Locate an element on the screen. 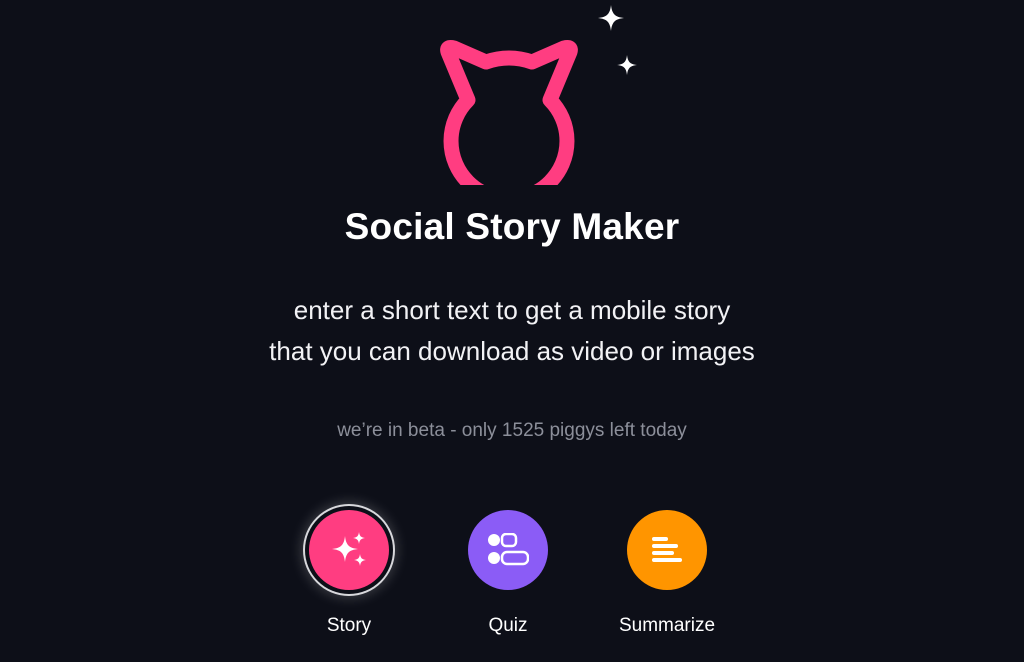 This screenshot has height=662, width=1024. quiz-mode-button: Quiz is located at coordinates (508, 573).